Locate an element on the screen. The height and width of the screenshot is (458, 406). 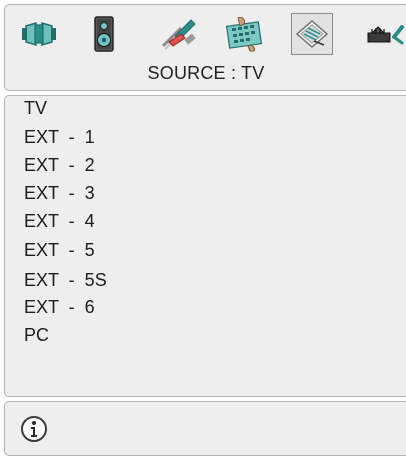
source-item-ext4: EXT - 4 is located at coordinates (174, 221).